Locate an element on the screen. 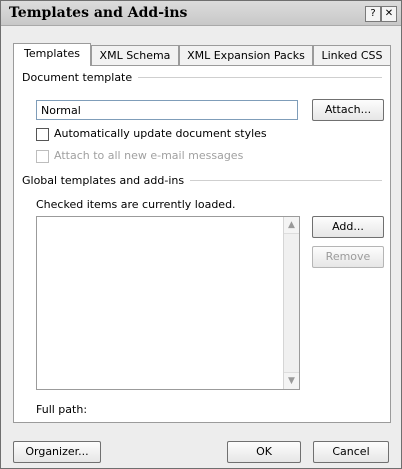 The height and width of the screenshot is (469, 402). tab-xml-expansion-packs: XML Expansion Packs is located at coordinates (246, 55).